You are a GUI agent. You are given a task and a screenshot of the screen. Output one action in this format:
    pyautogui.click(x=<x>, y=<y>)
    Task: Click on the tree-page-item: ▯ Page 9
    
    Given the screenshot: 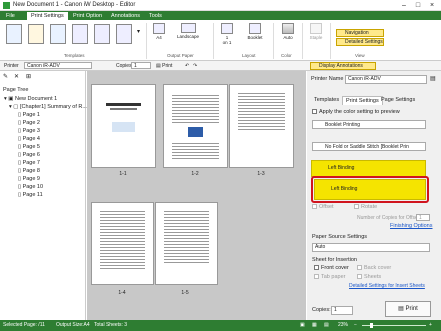 What is the action you would take?
    pyautogui.click(x=30, y=179)
    